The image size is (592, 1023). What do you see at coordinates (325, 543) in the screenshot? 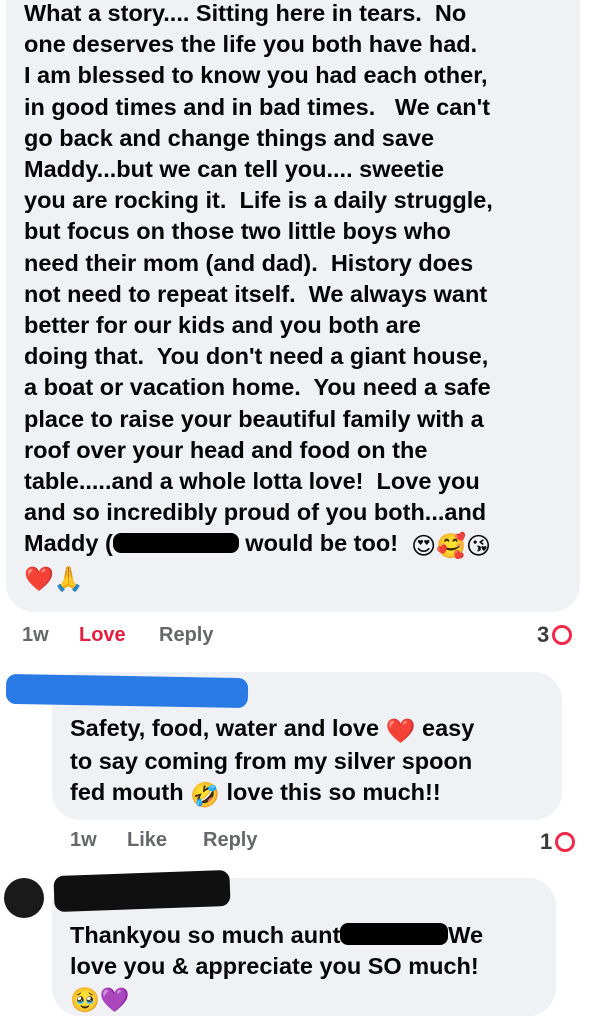
I see `comment-text-part: would be too!` at bounding box center [325, 543].